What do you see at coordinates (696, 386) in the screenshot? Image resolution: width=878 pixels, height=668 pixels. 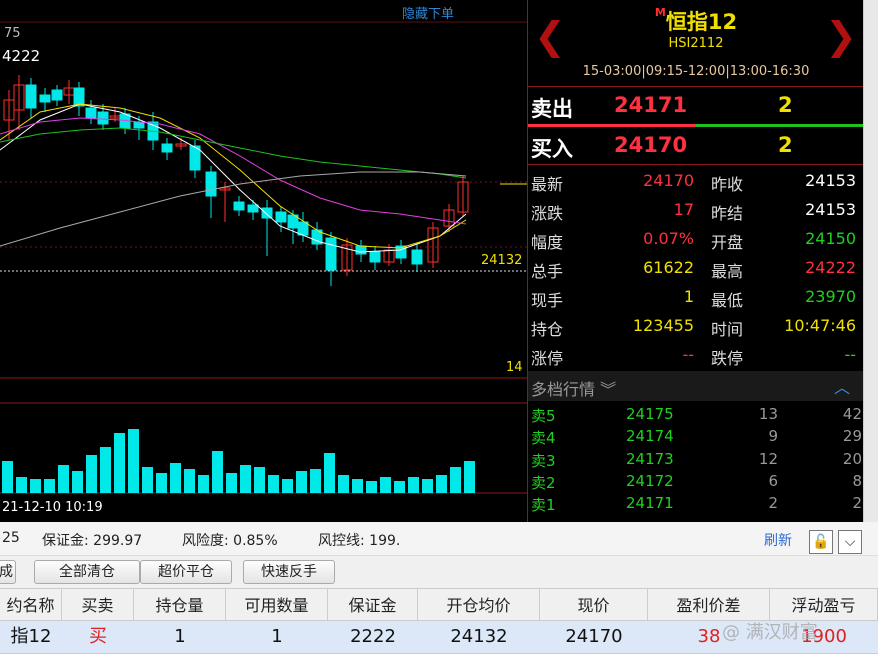 I see `depth-header: 多档行情 ︾ ︿` at bounding box center [696, 386].